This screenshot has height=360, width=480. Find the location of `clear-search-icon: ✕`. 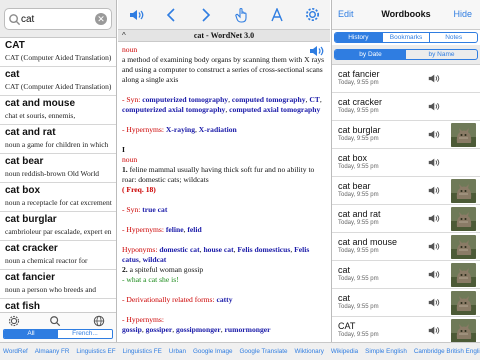

clear-search-icon: ✕ is located at coordinates (101, 19).